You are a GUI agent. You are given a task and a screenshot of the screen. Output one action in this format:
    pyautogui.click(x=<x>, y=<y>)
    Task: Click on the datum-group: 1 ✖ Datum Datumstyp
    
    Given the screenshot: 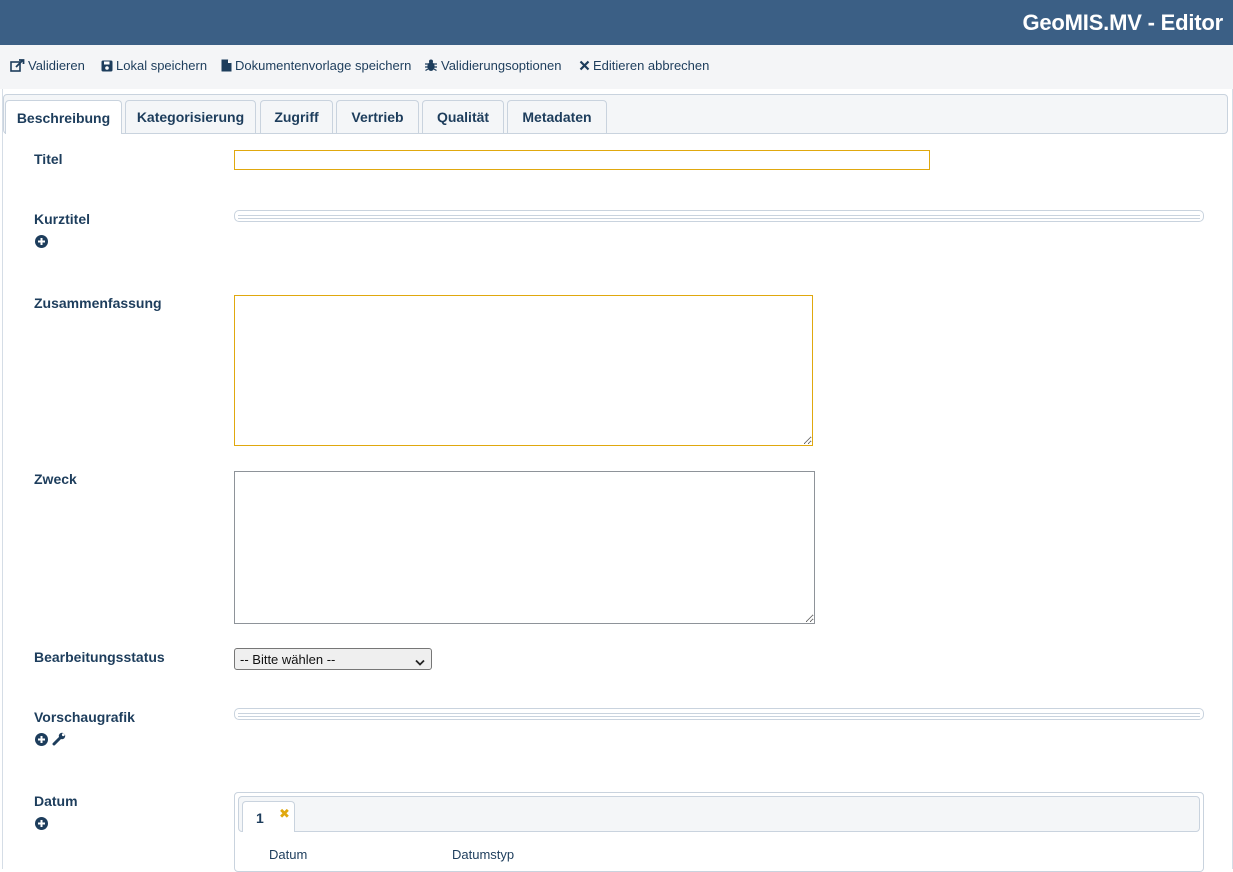 What is the action you would take?
    pyautogui.click(x=719, y=832)
    